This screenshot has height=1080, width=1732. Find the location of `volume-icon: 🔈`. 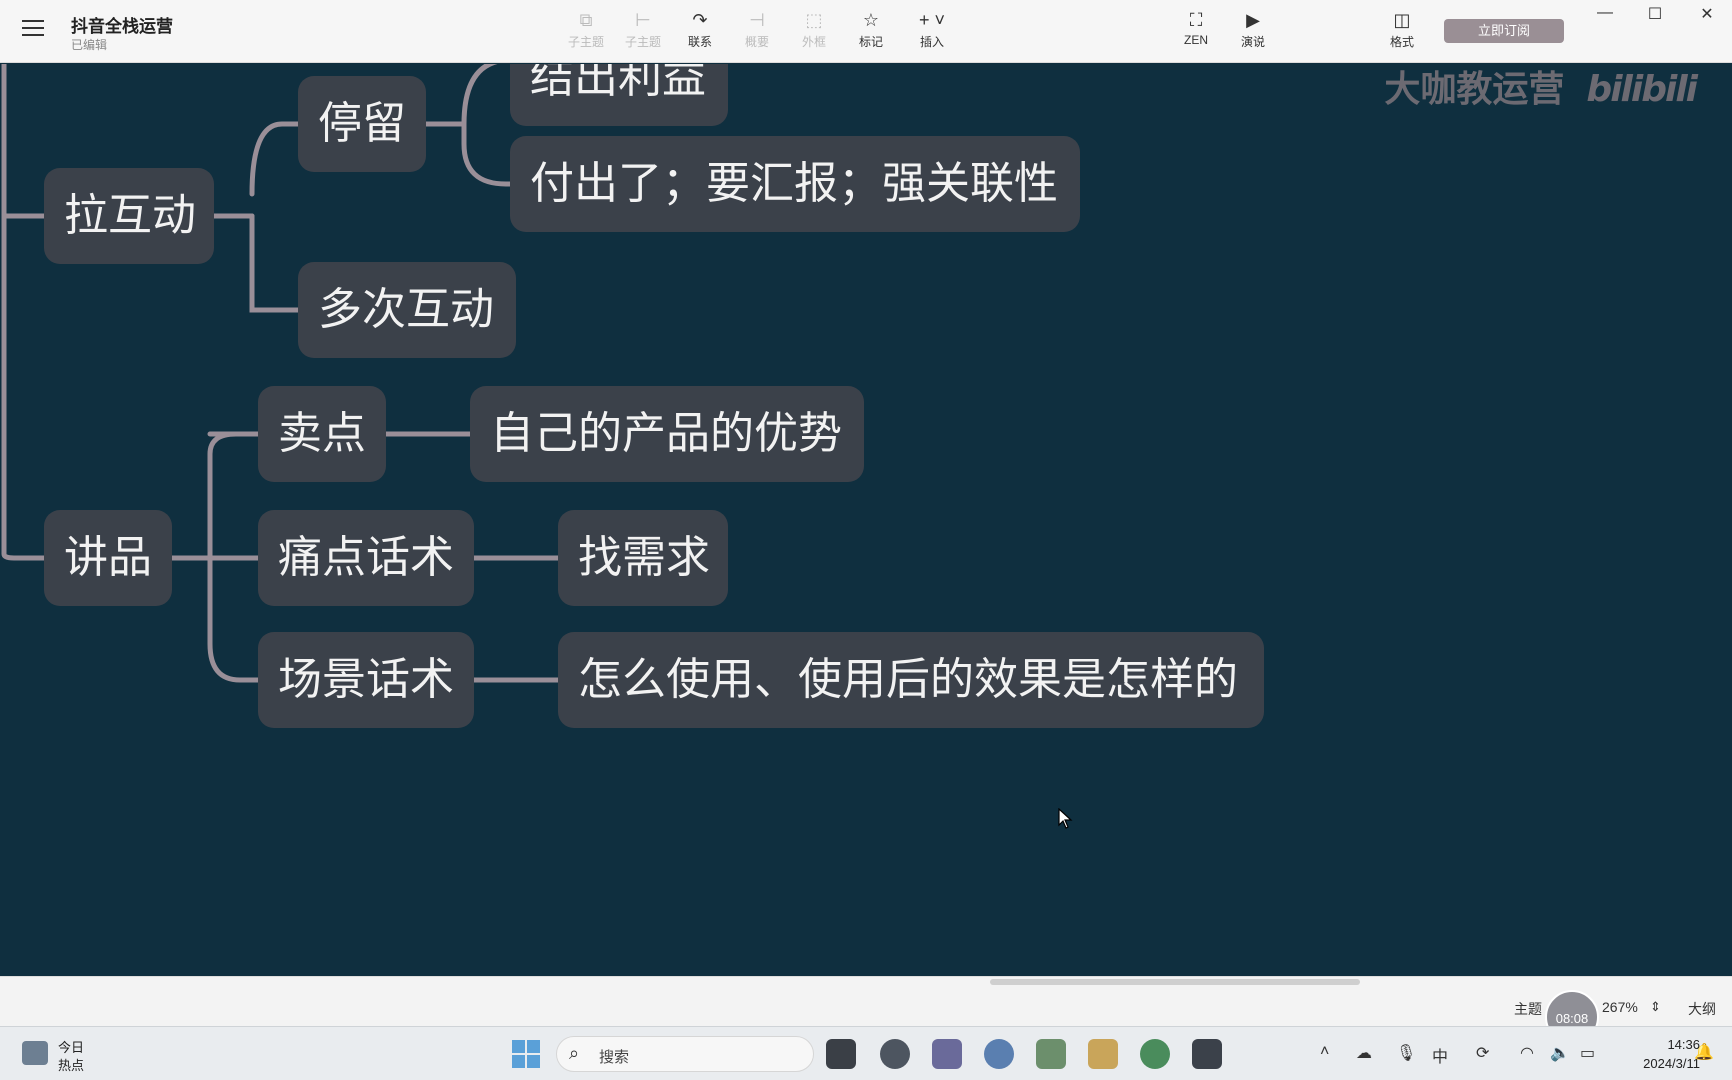

volume-icon: 🔈 is located at coordinates (1560, 1053).